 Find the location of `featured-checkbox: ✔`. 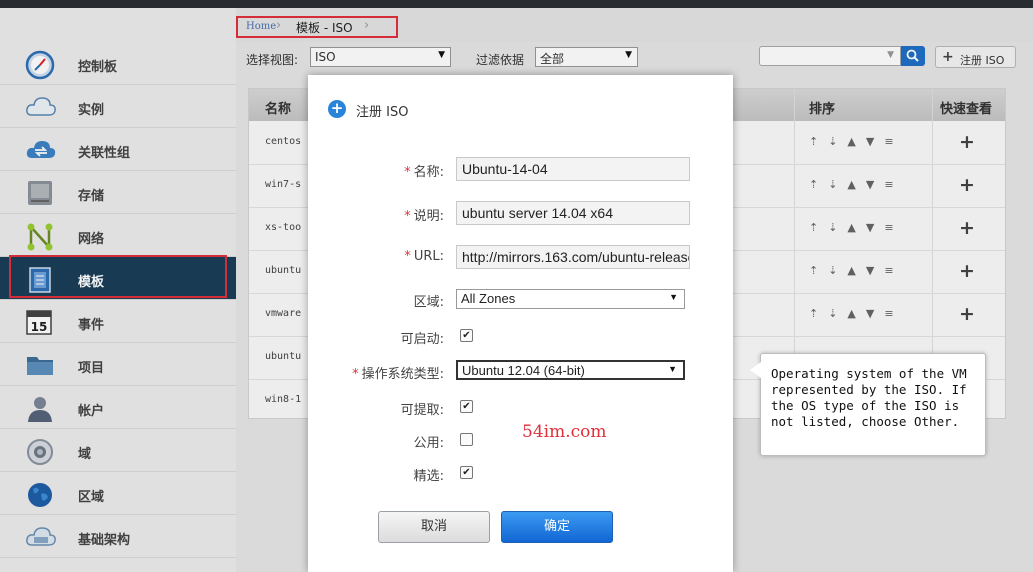

featured-checkbox: ✔ is located at coordinates (466, 472).